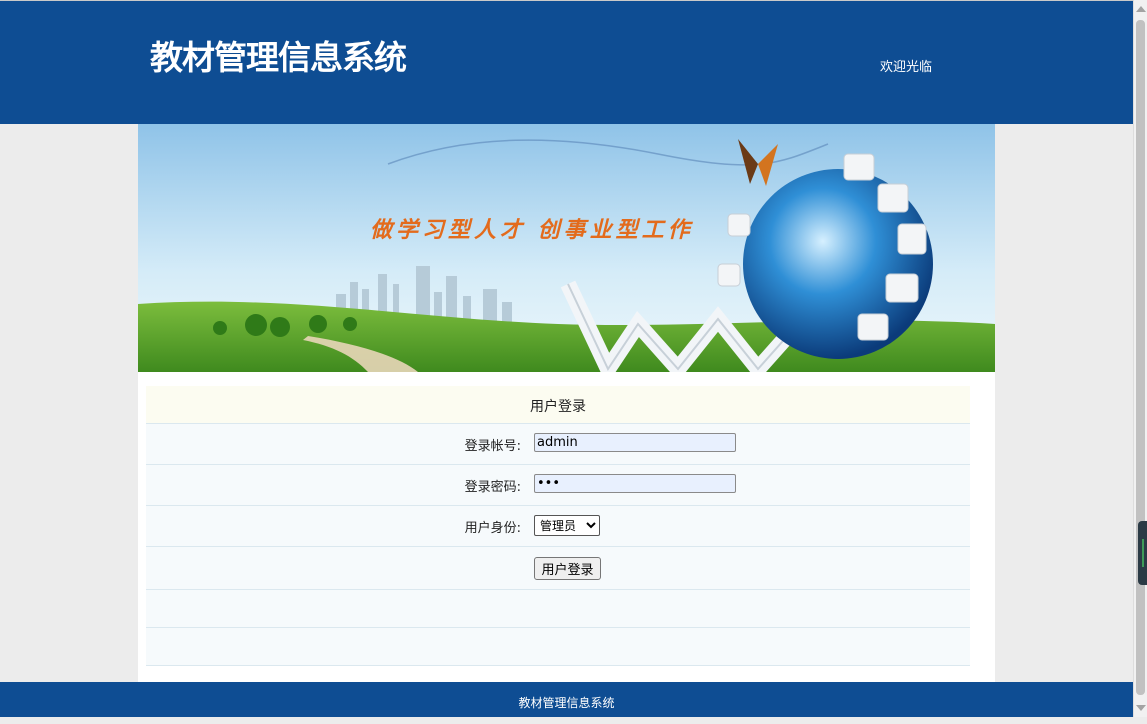  Describe the element at coordinates (492, 528) in the screenshot. I see `role-label: 用户身份:` at that location.